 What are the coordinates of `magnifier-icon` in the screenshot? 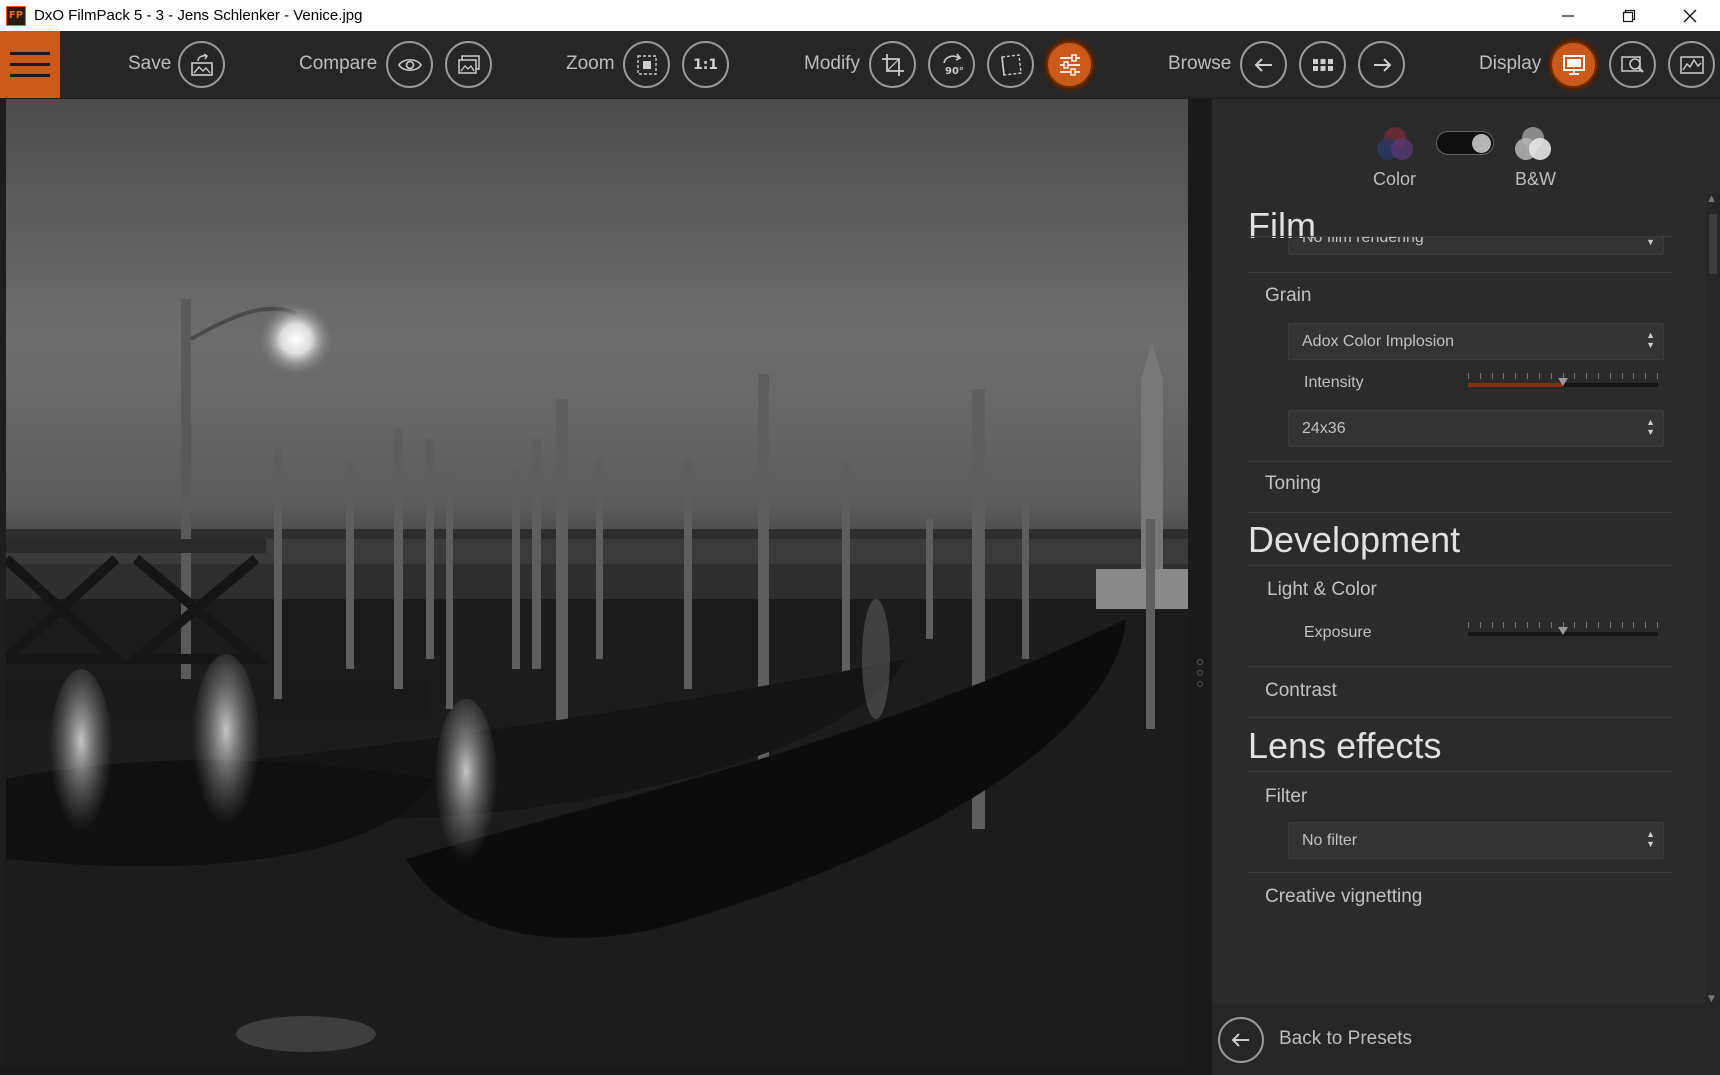 It's located at (1632, 64).